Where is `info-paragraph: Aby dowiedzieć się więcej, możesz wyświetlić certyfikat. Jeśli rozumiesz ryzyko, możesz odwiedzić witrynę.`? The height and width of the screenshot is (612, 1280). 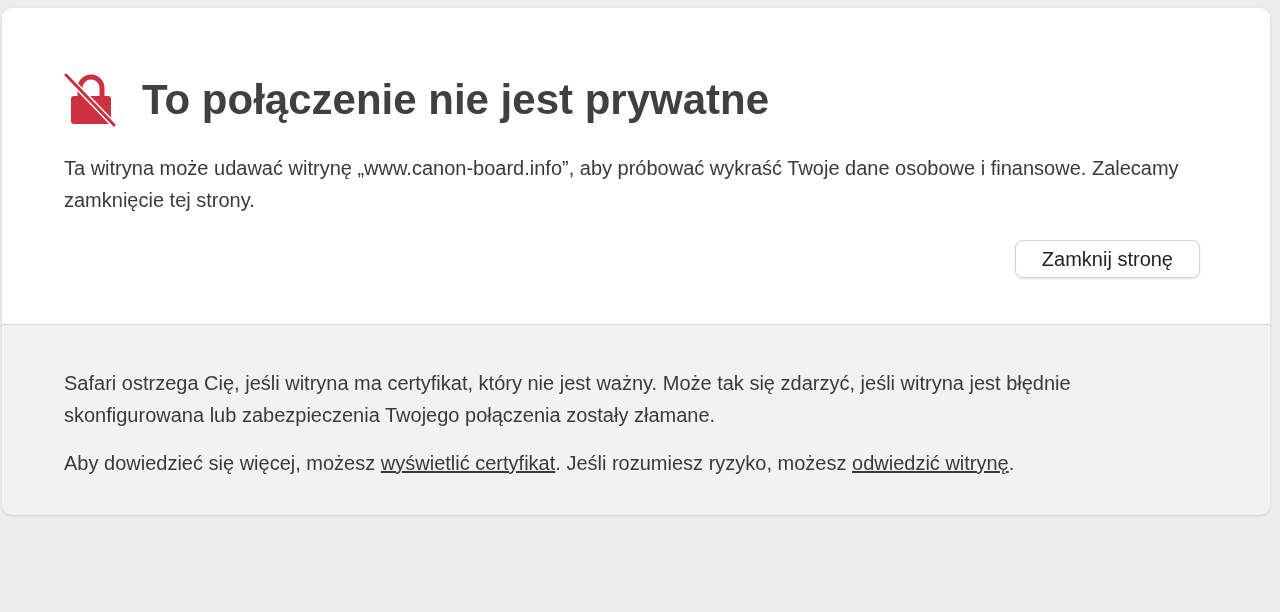 info-paragraph: Aby dowiedzieć się więcej, możesz wyświetlić certyfikat. Jeśli rozumiesz ryzyko, możesz odwiedzić witrynę. is located at coordinates (540, 463).